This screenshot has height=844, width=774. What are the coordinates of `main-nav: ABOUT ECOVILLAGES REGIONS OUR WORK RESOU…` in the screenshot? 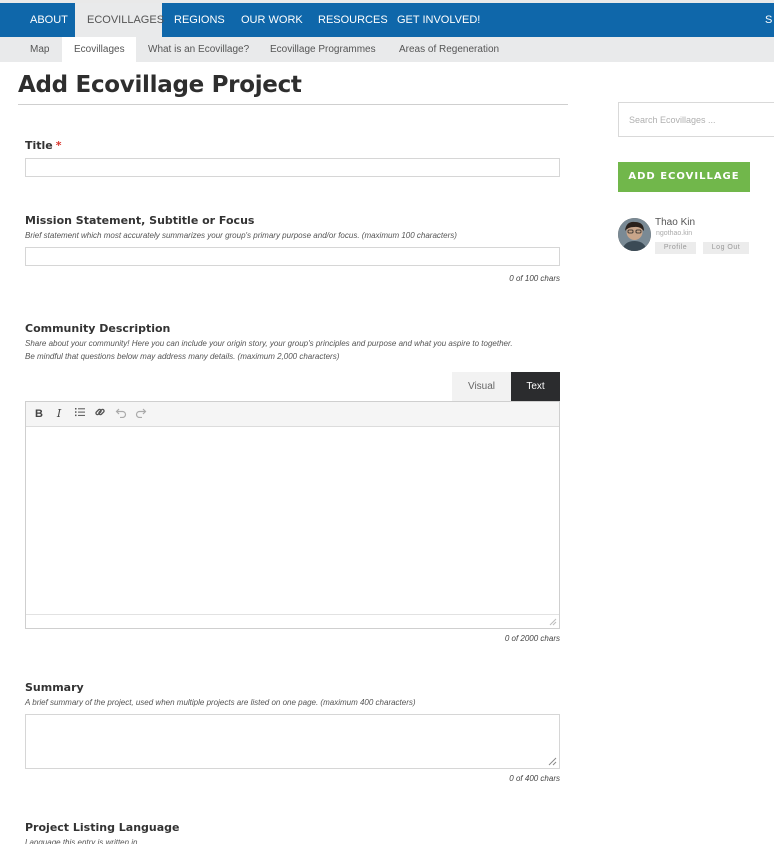 It's located at (387, 20).